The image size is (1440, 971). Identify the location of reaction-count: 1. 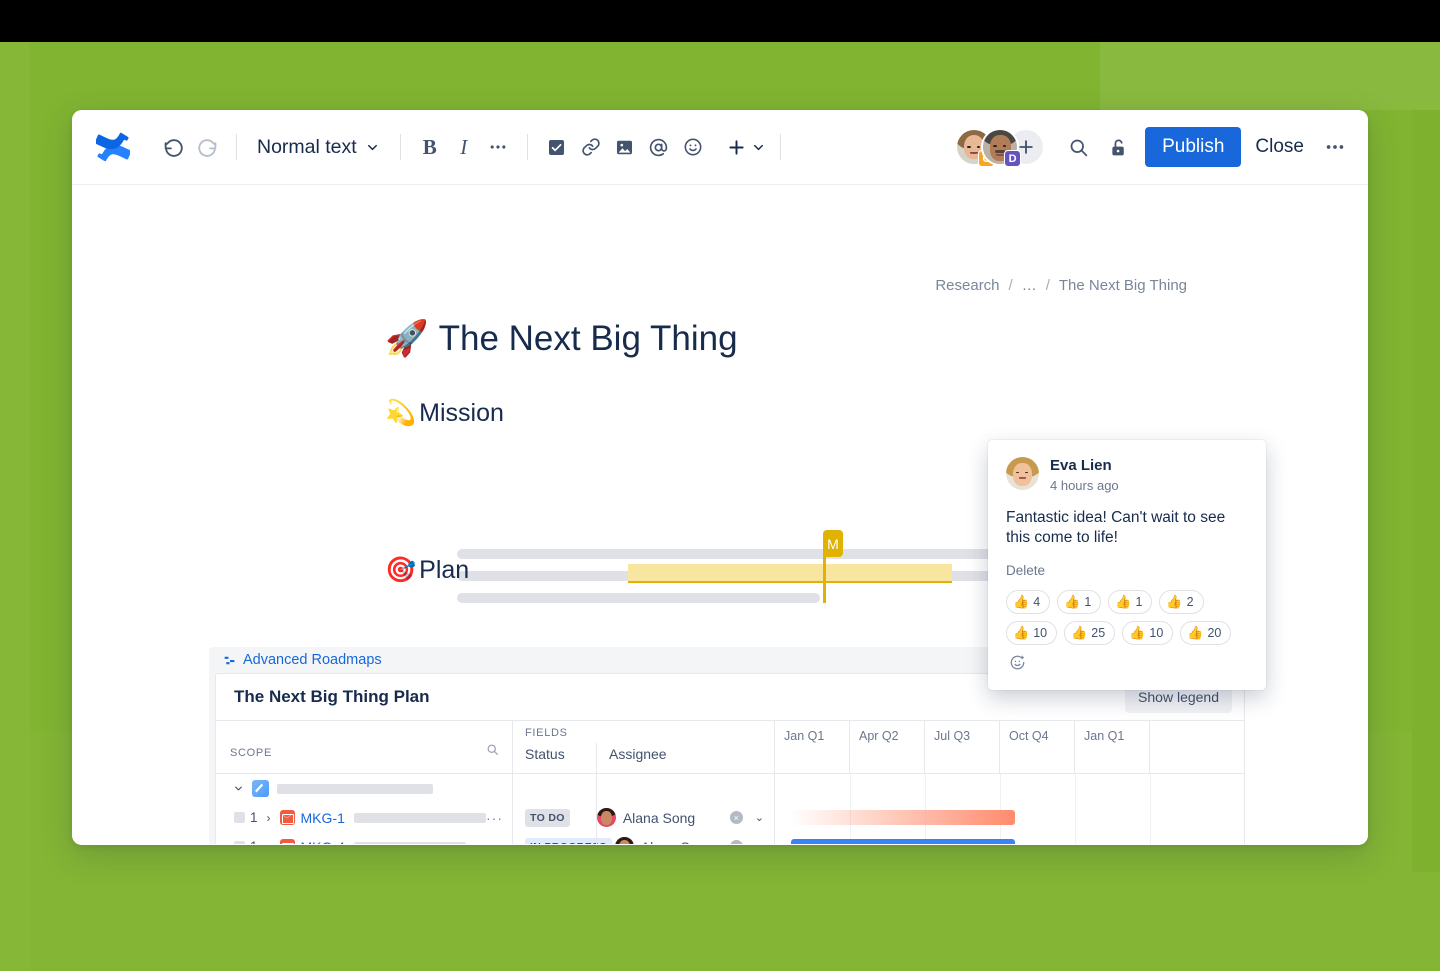
(1088, 601).